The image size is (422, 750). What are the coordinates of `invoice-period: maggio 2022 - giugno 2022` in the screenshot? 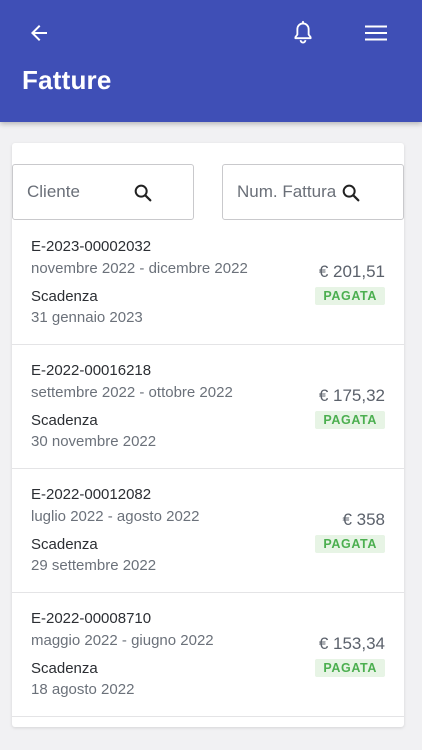 It's located at (122, 640).